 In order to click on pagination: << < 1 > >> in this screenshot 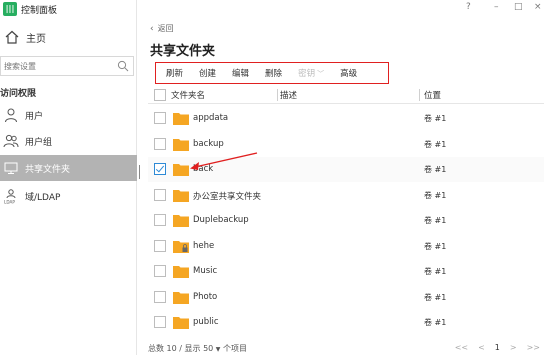, I will do `click(497, 347)`.